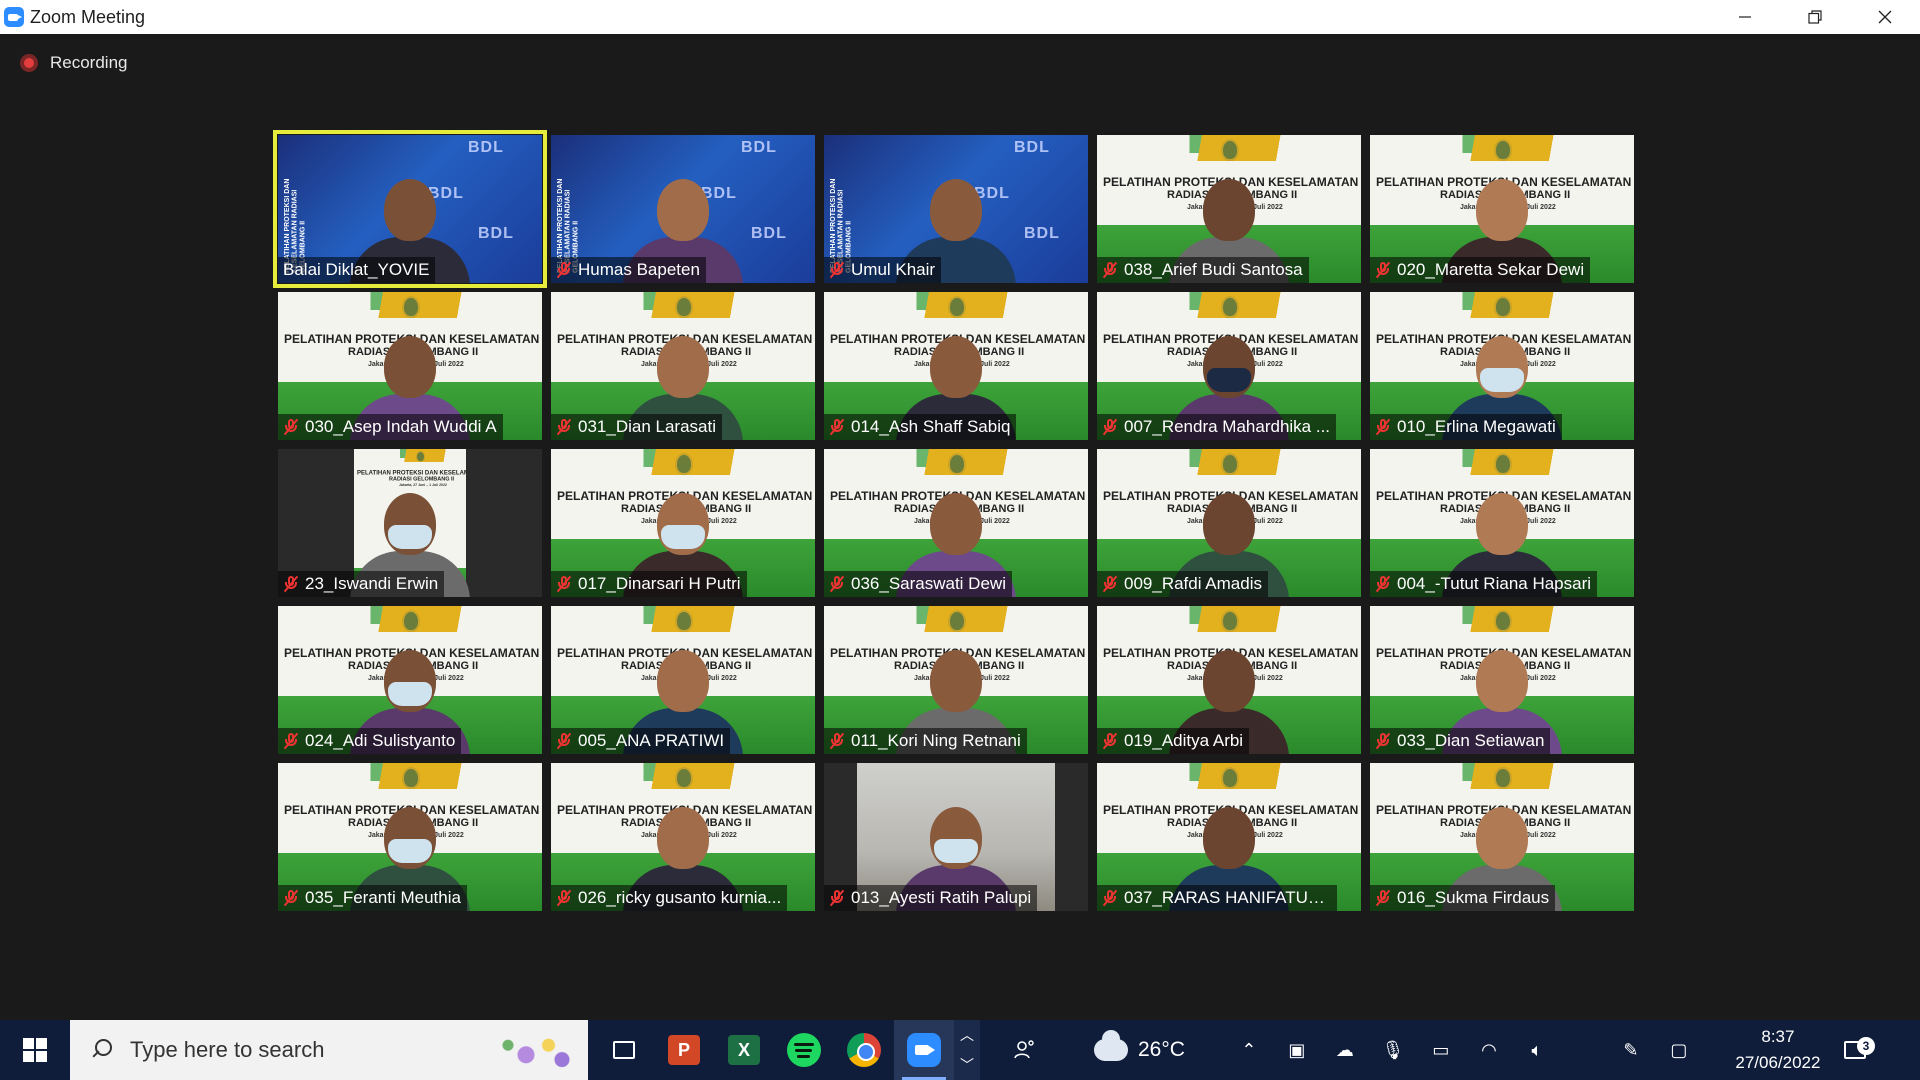 The image size is (1920, 1080). I want to click on participant-name: 024_Adi Sulistyanto, so click(380, 740).